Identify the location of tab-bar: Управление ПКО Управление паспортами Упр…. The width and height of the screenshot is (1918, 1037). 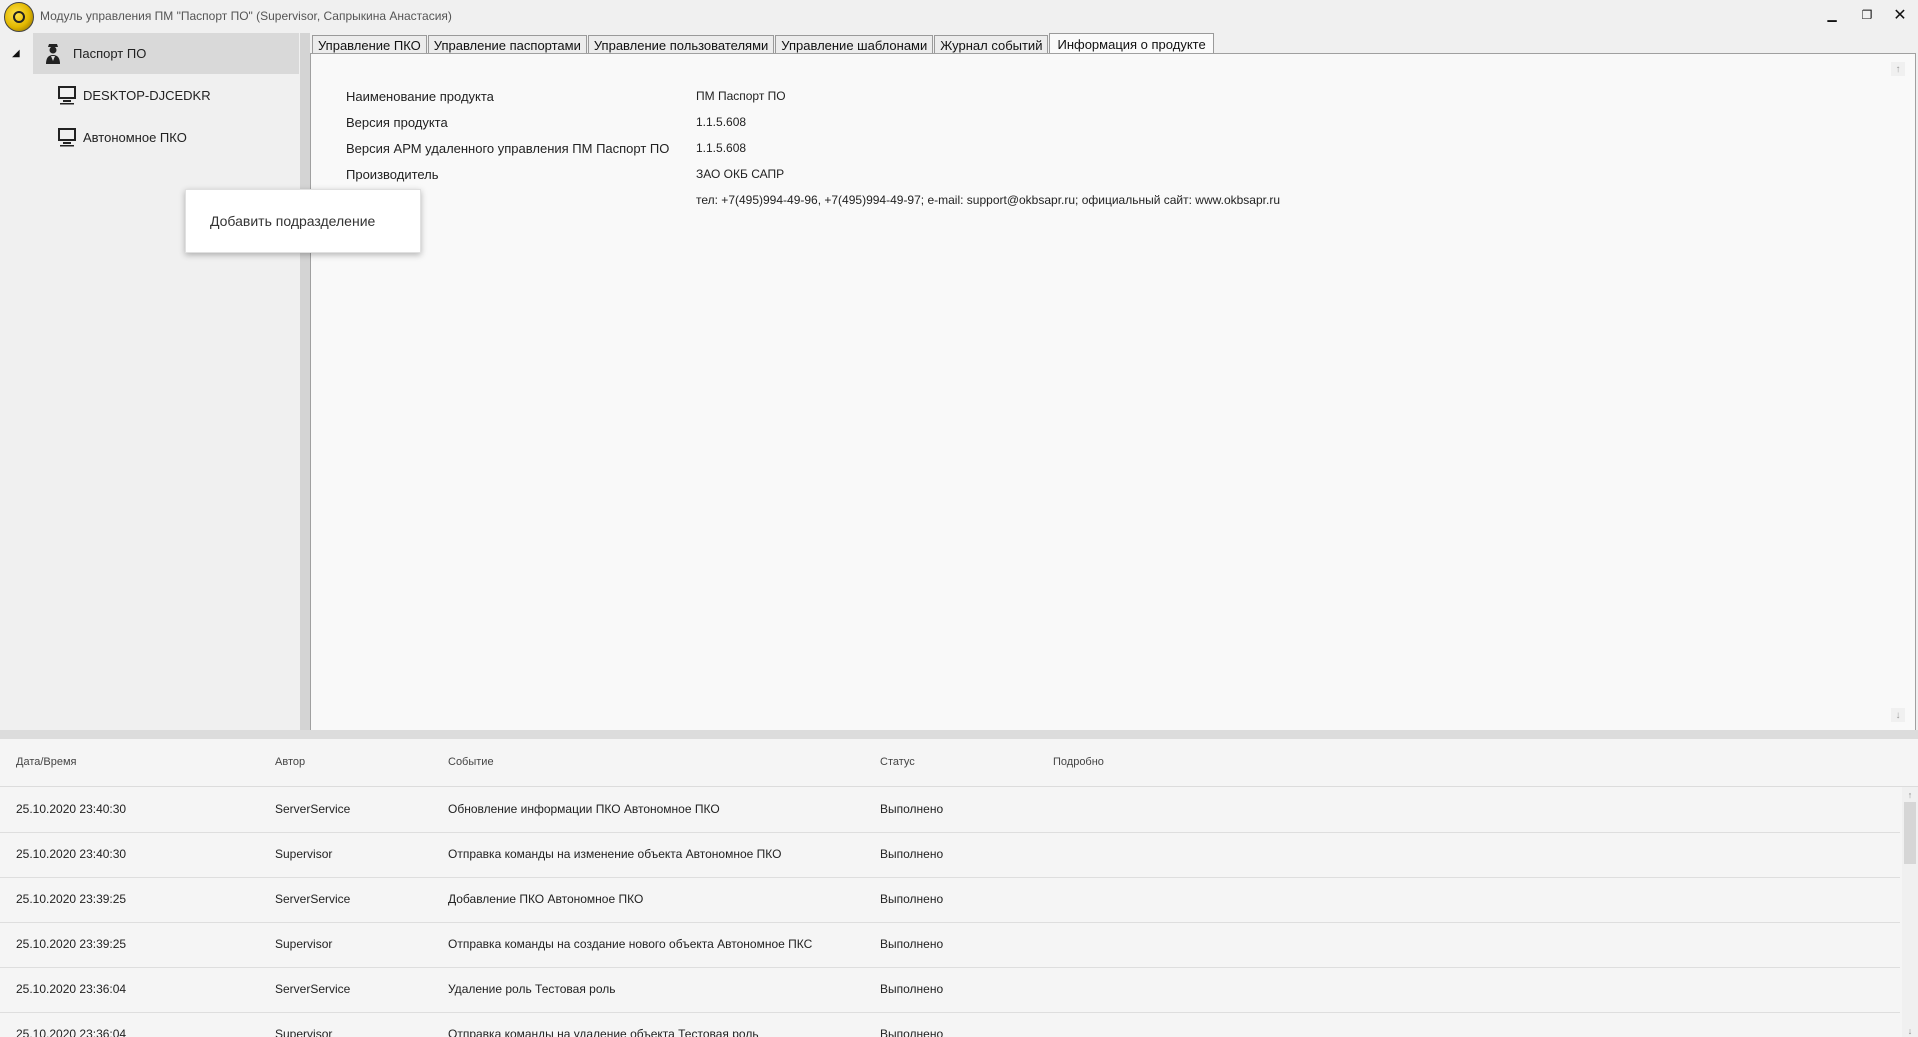
(763, 44).